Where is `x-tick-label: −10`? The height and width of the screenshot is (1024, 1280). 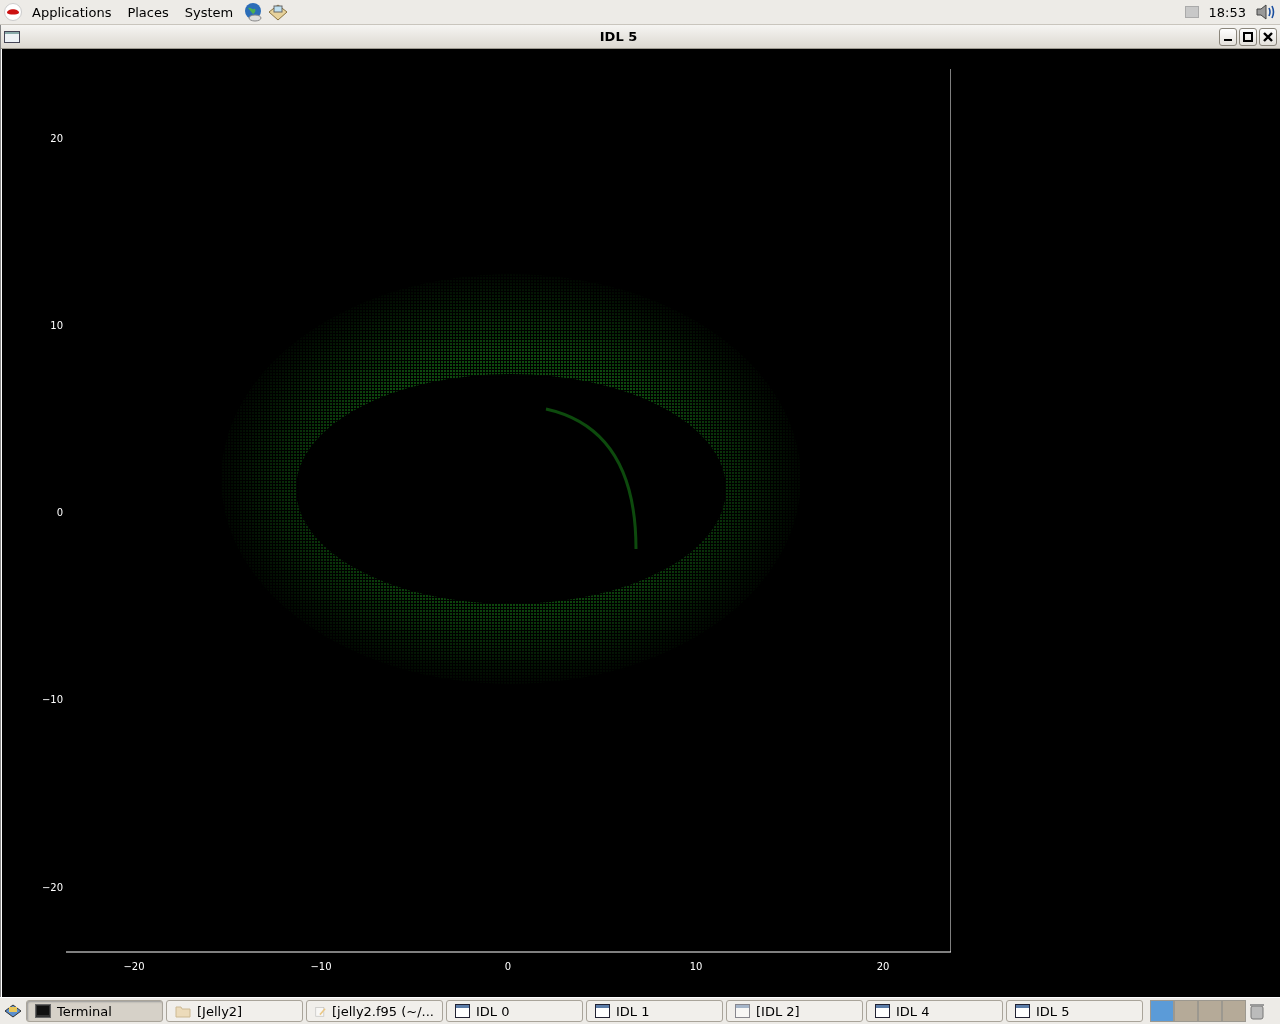
x-tick-label: −10 is located at coordinates (321, 966).